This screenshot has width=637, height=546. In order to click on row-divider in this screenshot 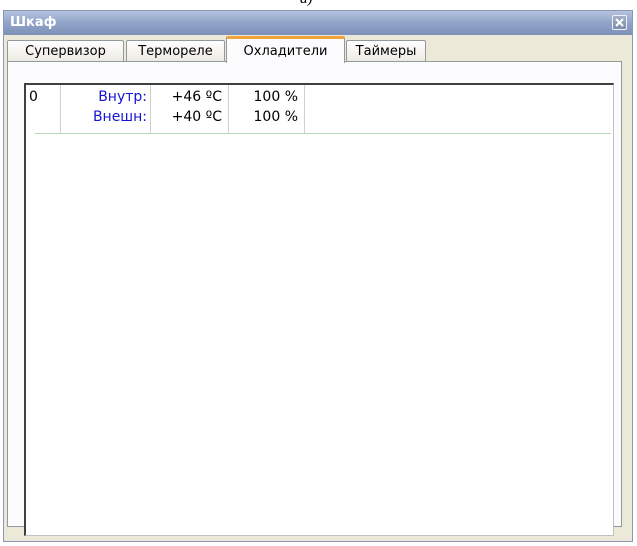, I will do `click(323, 133)`.